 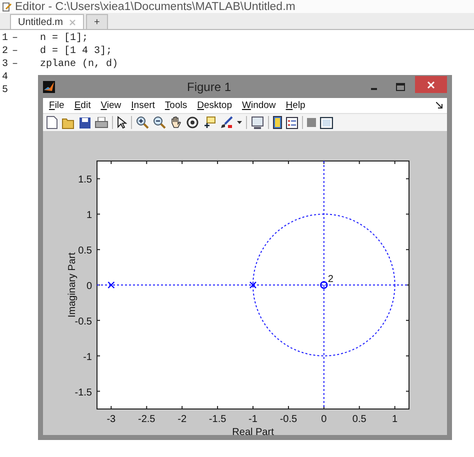 What do you see at coordinates (176, 122) in the screenshot?
I see `hand-icon` at bounding box center [176, 122].